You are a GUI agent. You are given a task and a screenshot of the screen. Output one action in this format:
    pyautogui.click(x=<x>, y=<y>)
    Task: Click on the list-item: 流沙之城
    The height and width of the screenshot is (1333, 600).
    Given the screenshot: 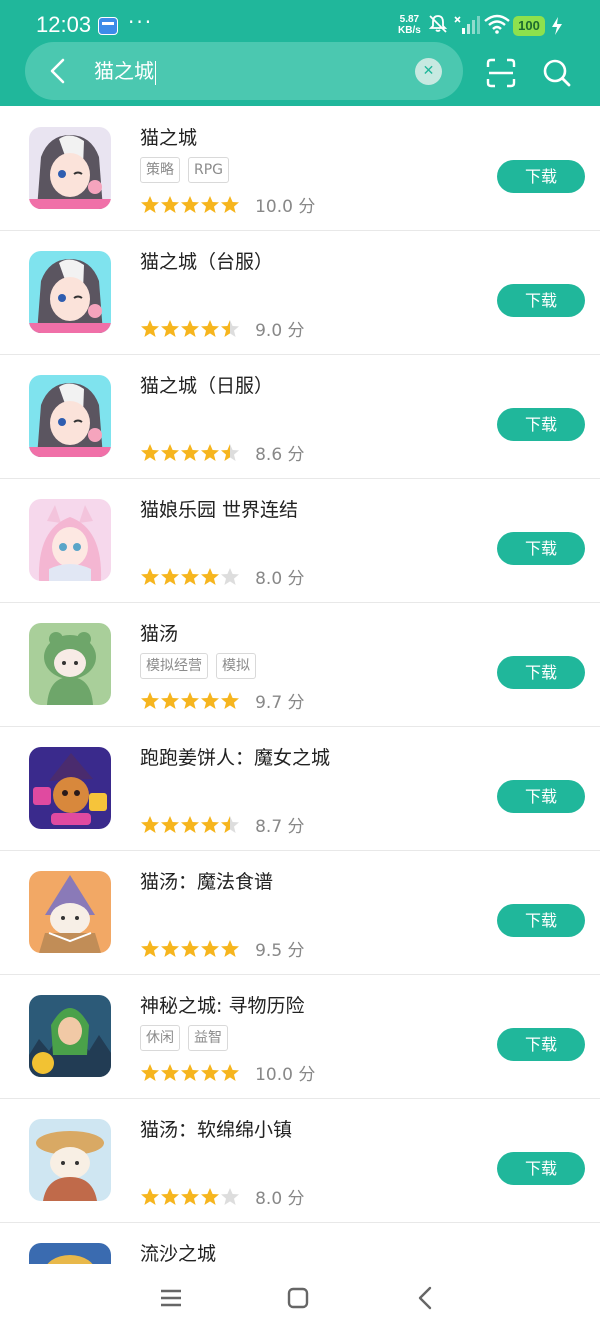 What is the action you would take?
    pyautogui.click(x=300, y=1243)
    